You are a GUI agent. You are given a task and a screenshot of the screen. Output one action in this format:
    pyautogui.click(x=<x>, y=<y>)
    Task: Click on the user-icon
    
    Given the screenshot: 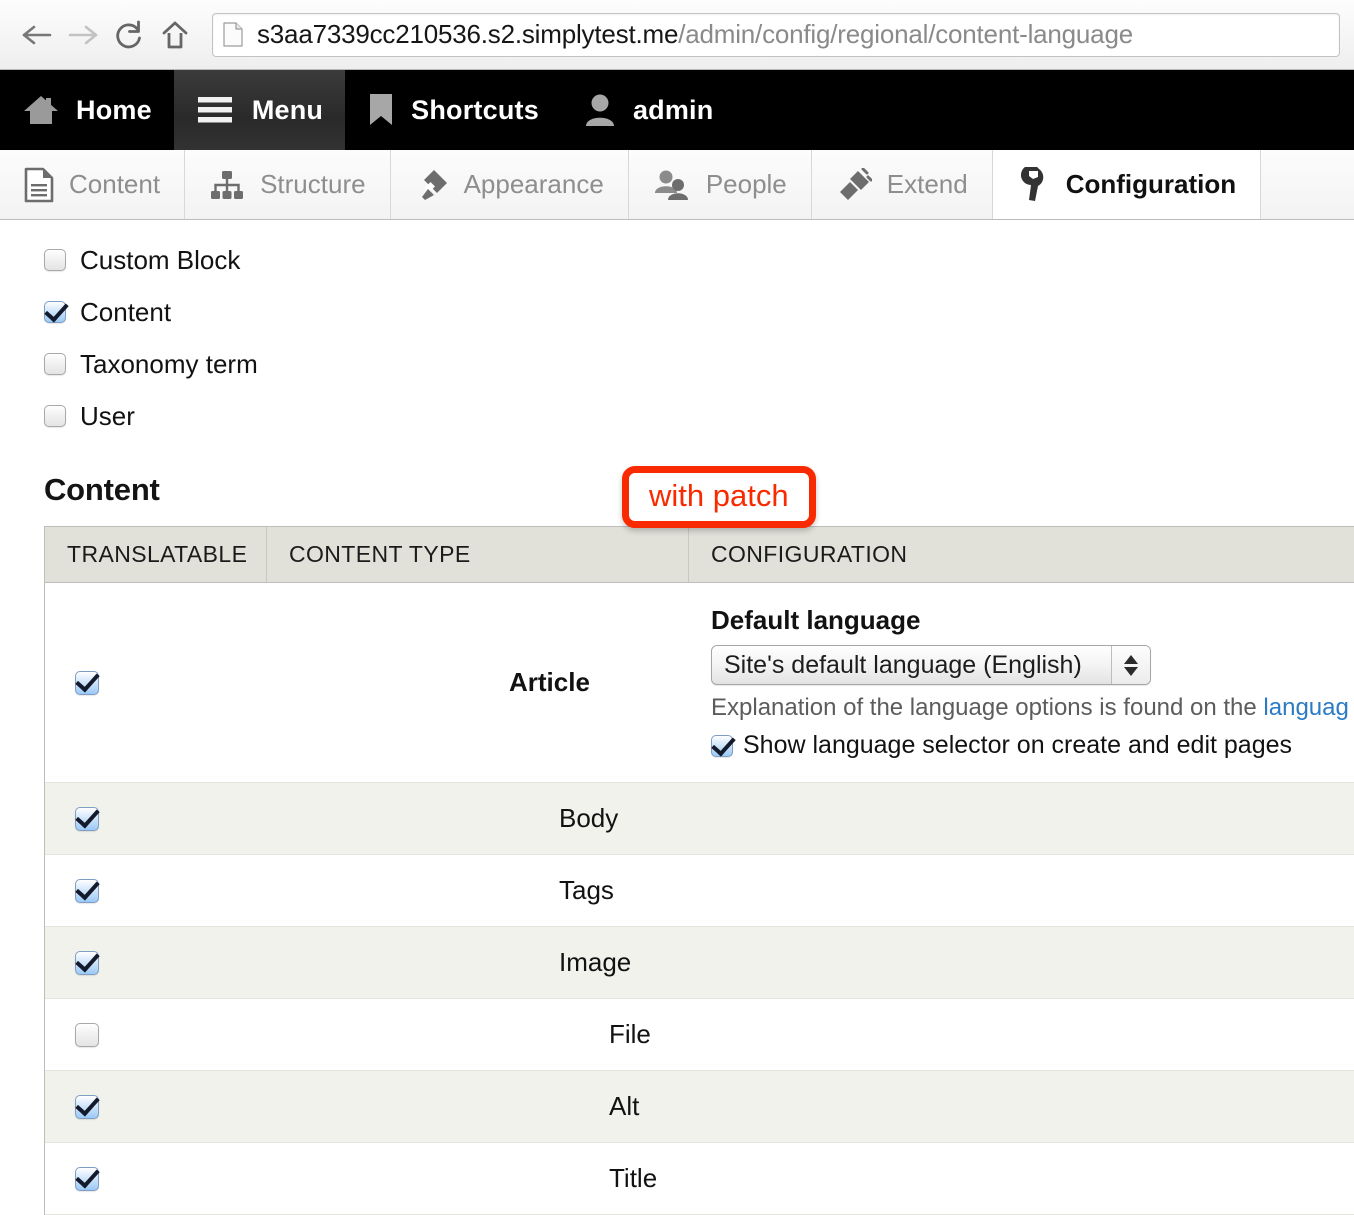 What is the action you would take?
    pyautogui.click(x=600, y=110)
    